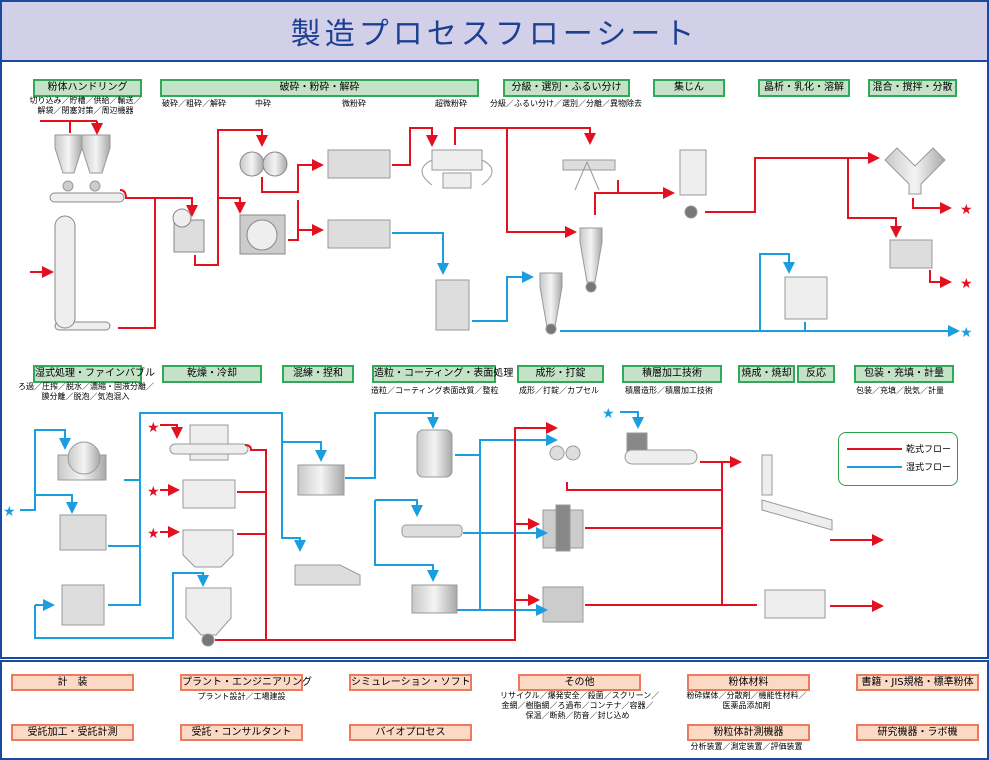 The width and height of the screenshot is (989, 760). I want to click on category-powder-handling: 粉体ハンドリング, so click(87, 88).